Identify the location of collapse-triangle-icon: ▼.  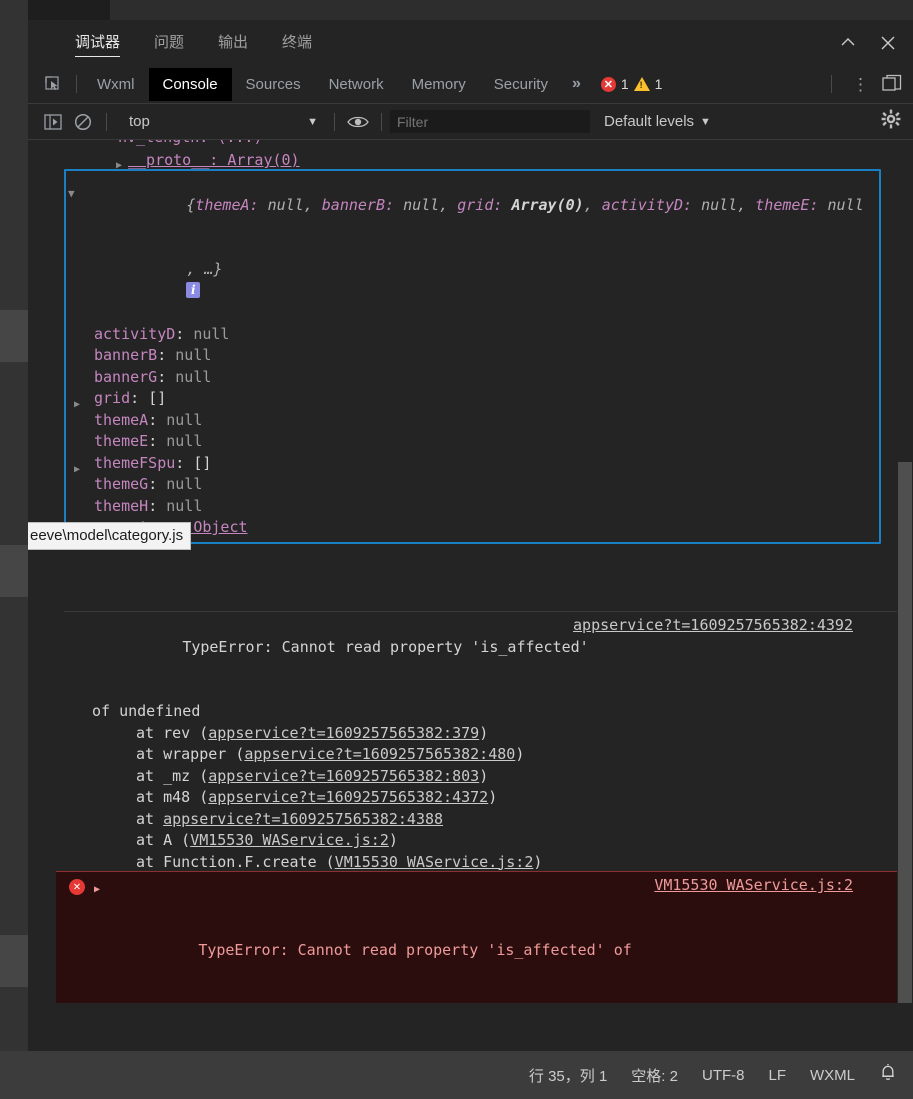
(71, 194).